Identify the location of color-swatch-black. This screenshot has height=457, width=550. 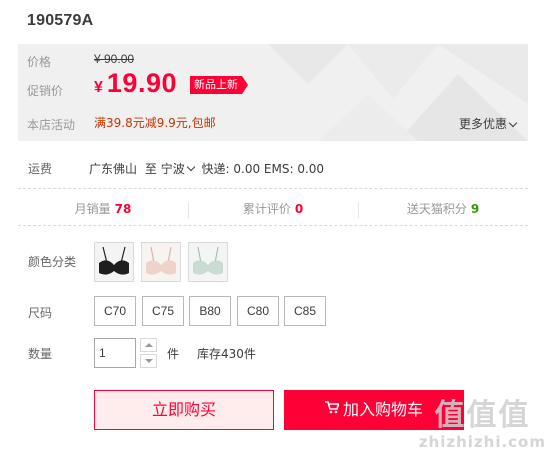
(114, 262).